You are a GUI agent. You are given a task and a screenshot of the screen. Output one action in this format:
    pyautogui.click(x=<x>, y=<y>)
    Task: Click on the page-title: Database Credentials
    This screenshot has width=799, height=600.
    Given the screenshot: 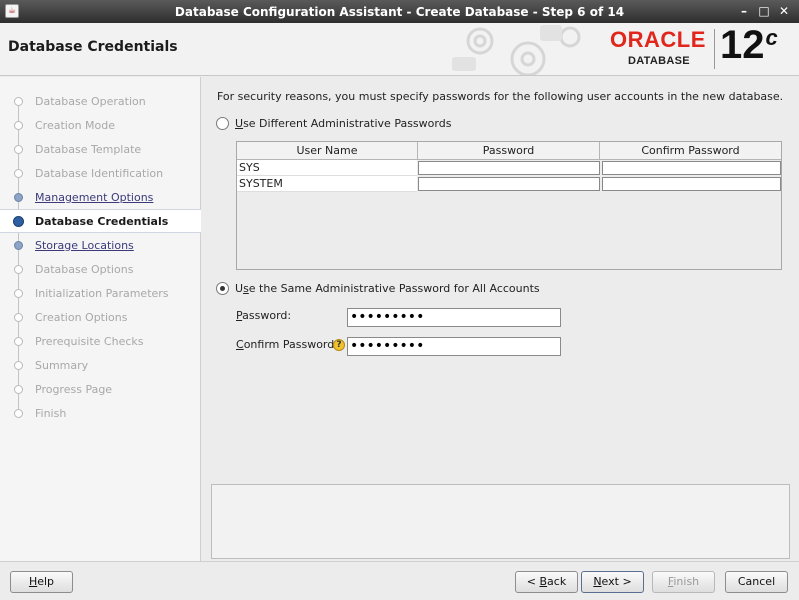 What is the action you would take?
    pyautogui.click(x=93, y=47)
    